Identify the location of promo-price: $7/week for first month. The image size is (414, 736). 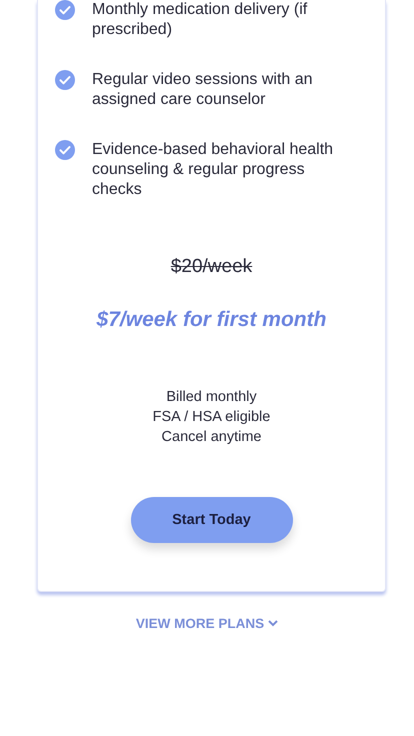
(212, 320).